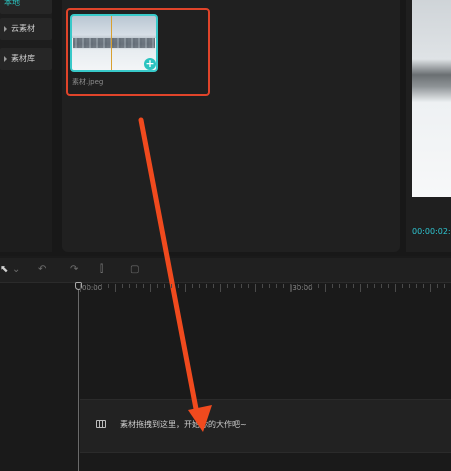  I want to click on split-icon: ⫿, so click(101, 270).